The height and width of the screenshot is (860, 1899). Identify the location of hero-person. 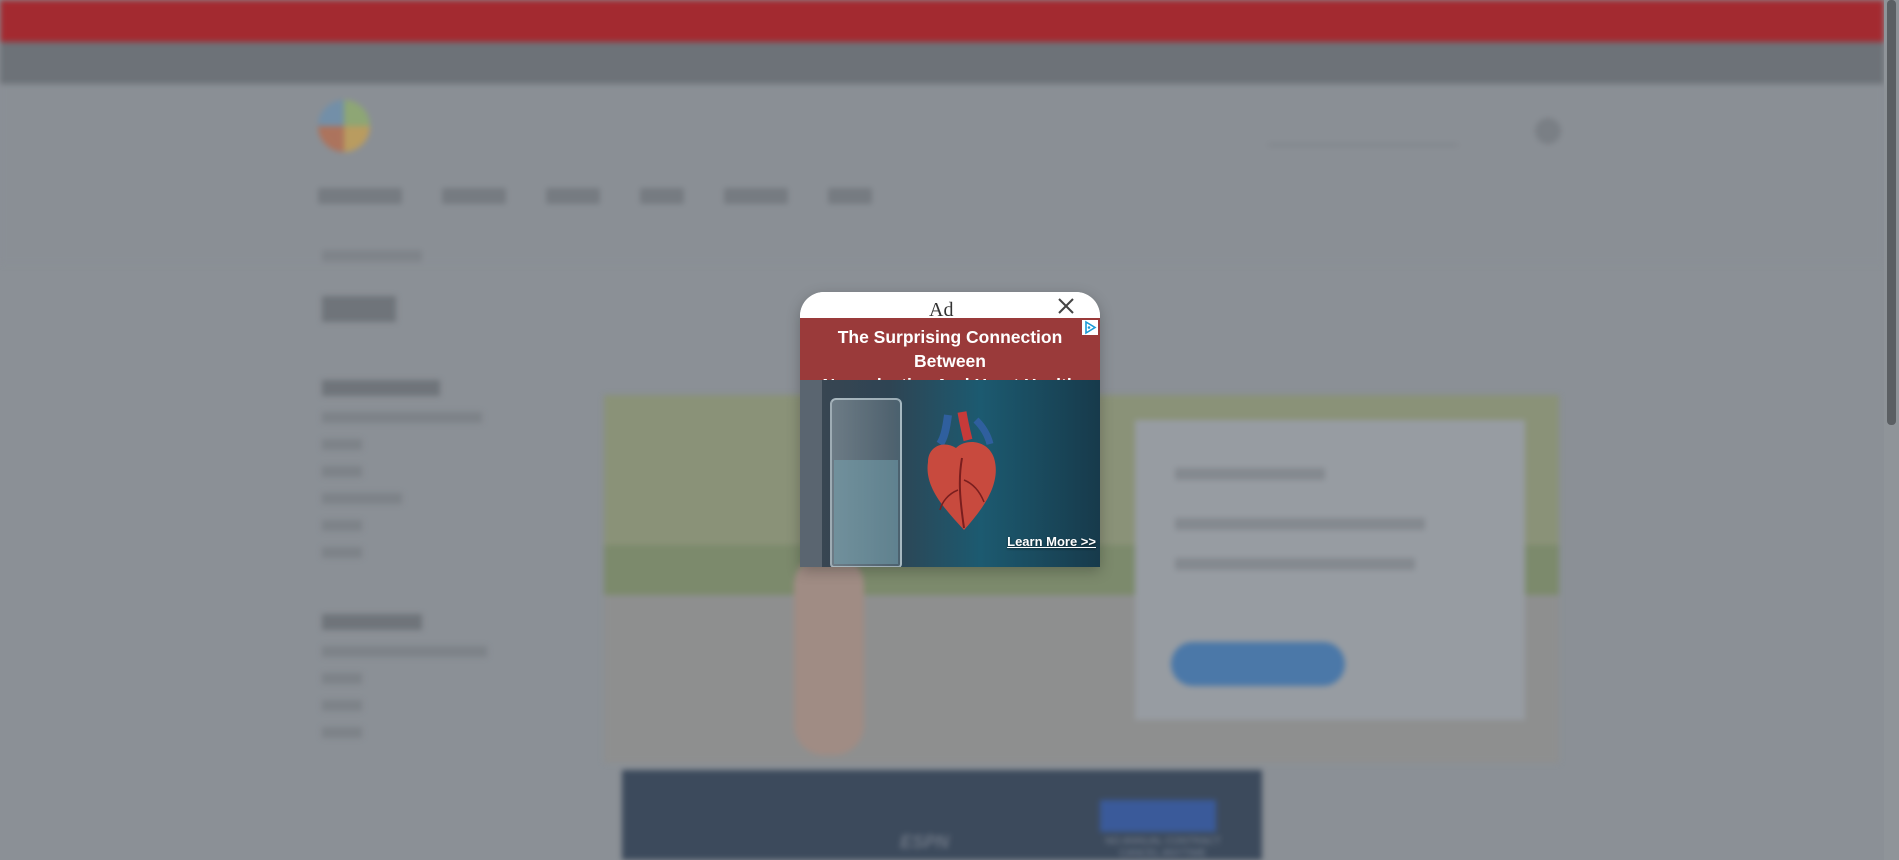
(829, 655).